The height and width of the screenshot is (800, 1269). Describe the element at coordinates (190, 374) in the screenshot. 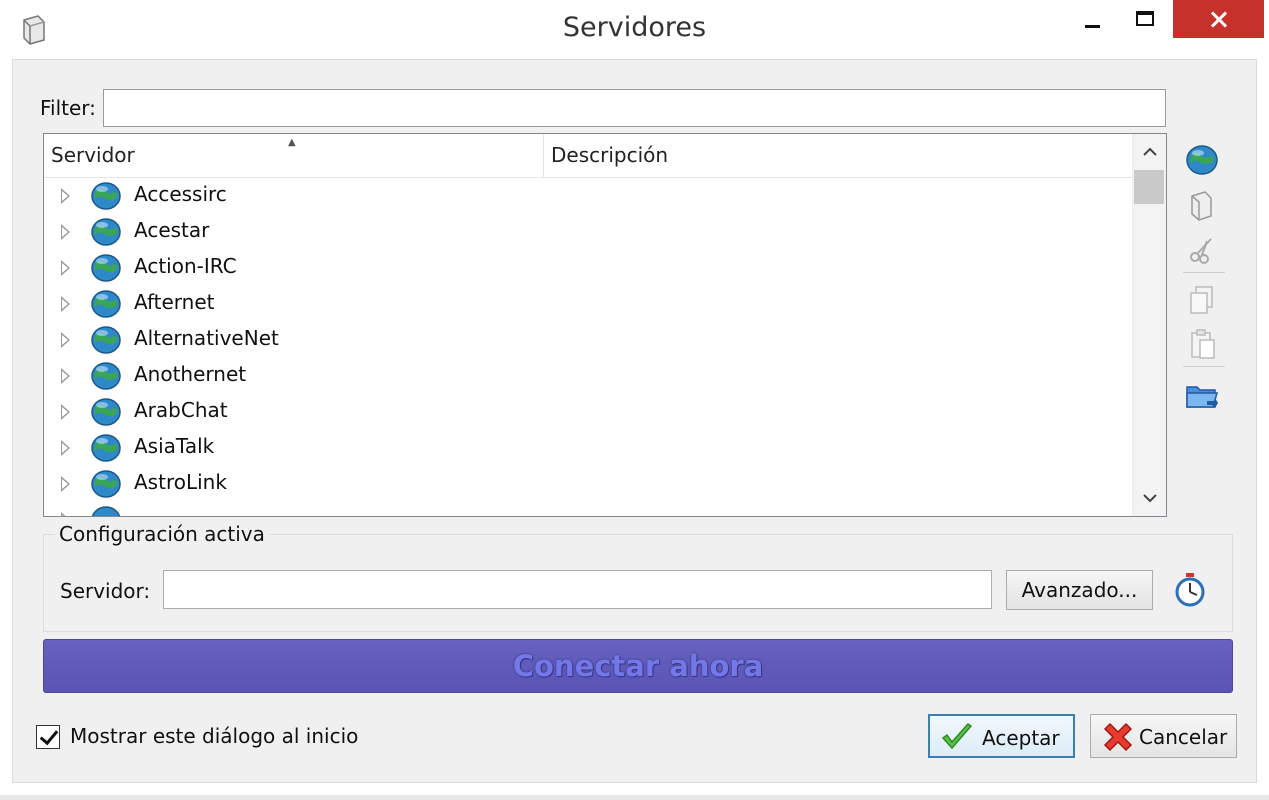

I see `server-name: Anothernet` at that location.